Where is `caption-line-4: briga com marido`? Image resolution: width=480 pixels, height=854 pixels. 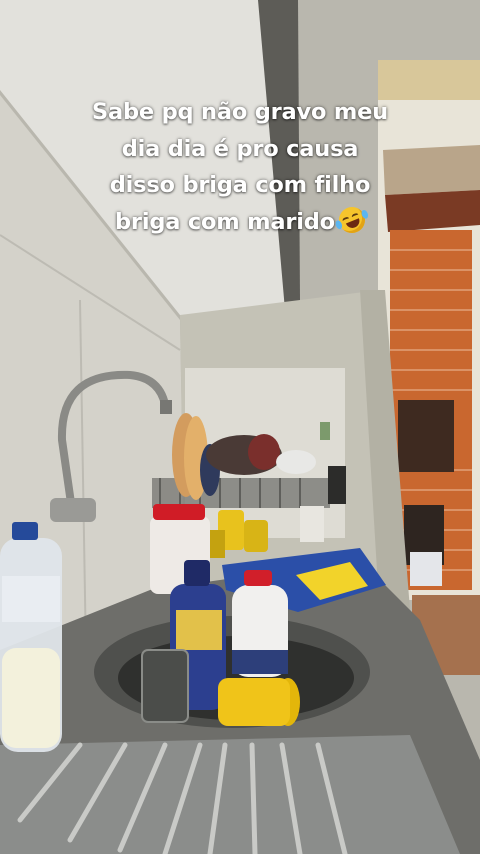 caption-line-4: briga com marido is located at coordinates (240, 221).